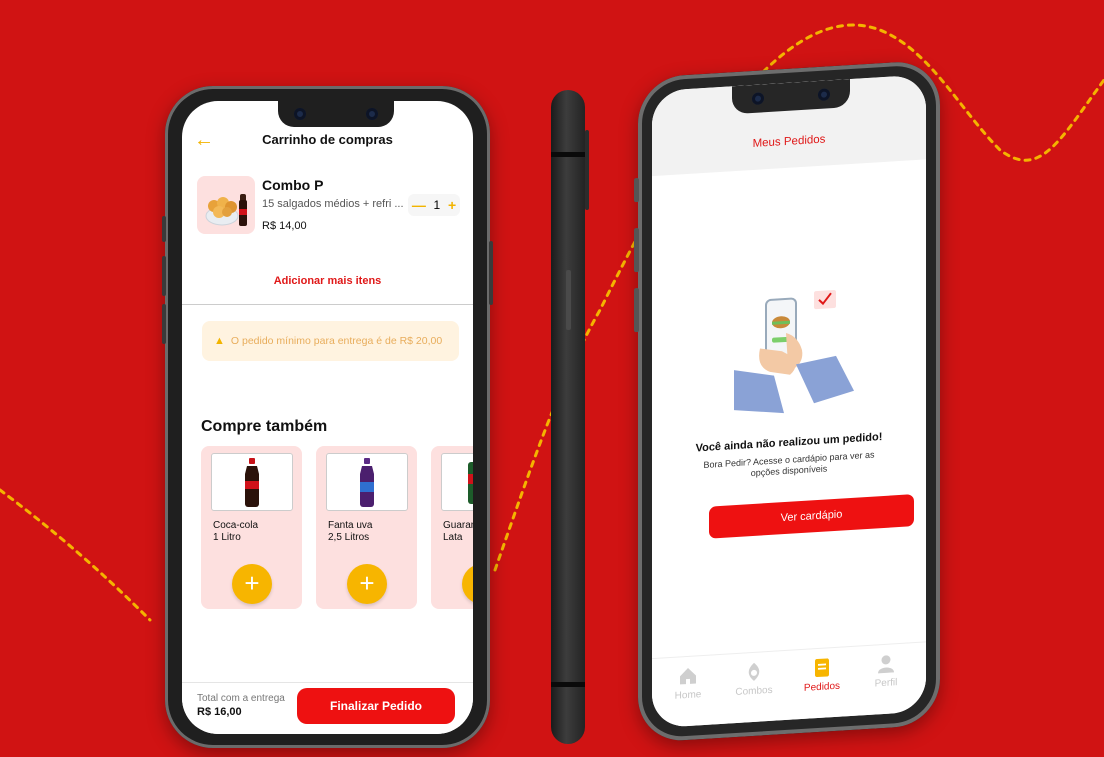  I want to click on tab-label: Pedidos, so click(822, 687).